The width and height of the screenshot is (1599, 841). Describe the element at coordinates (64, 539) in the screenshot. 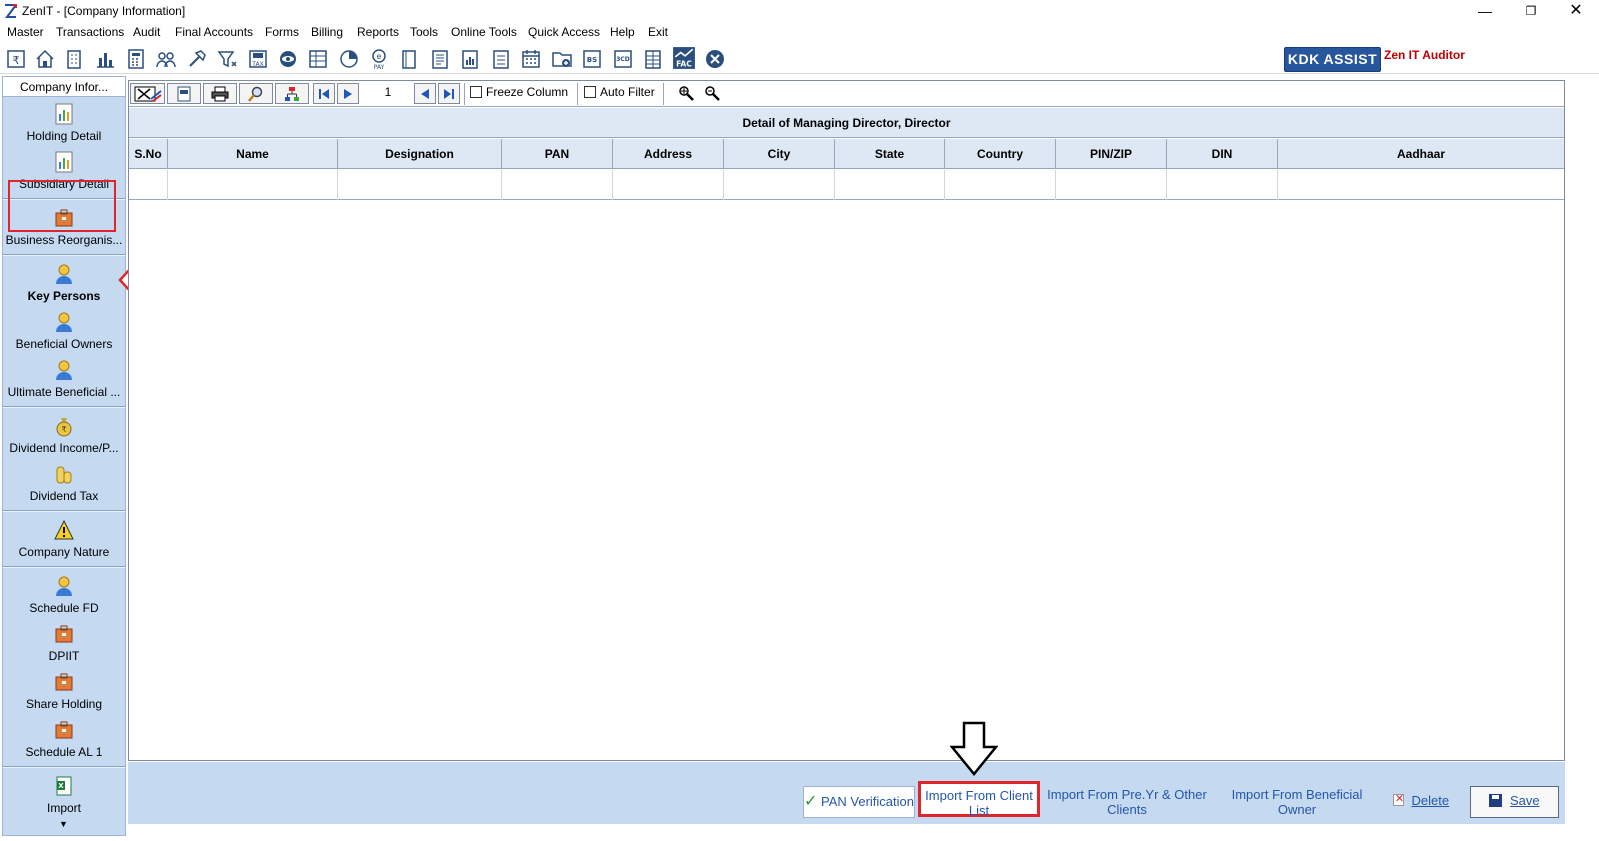

I see `sidebar-item-company-nature: Company Nature` at that location.